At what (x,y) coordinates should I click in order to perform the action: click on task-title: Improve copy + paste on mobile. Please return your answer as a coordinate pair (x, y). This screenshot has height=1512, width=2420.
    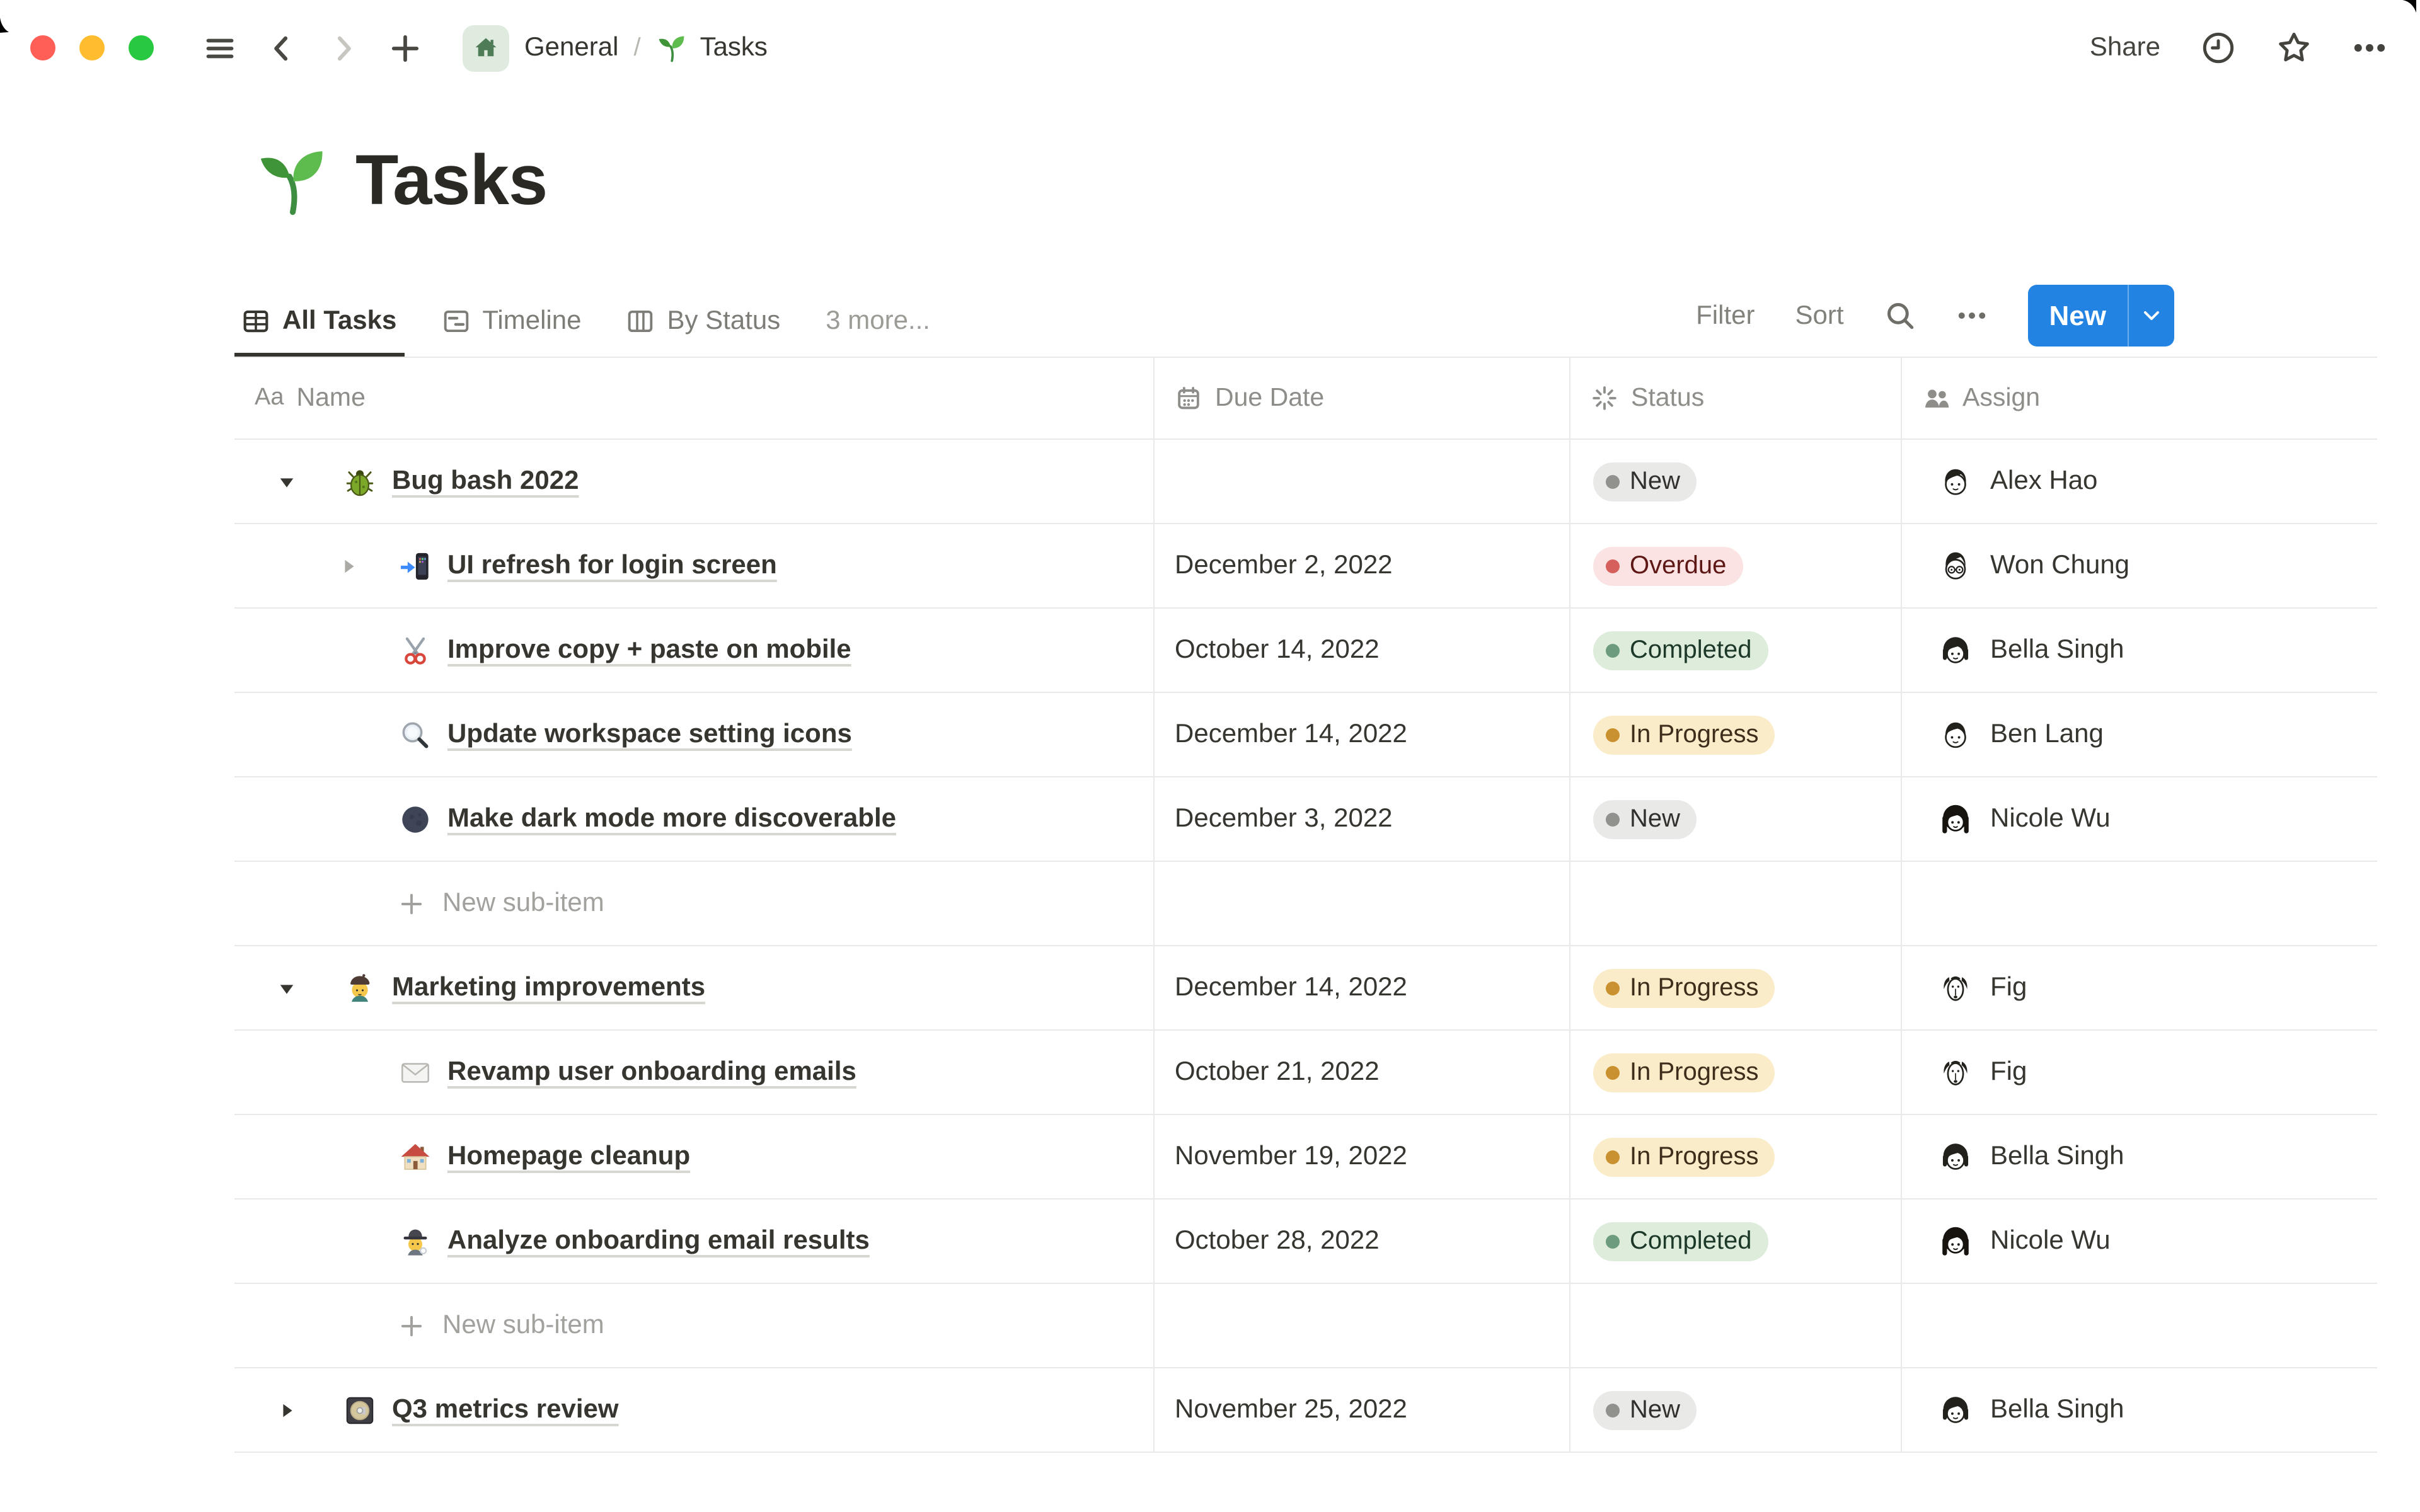
    Looking at the image, I should click on (649, 650).